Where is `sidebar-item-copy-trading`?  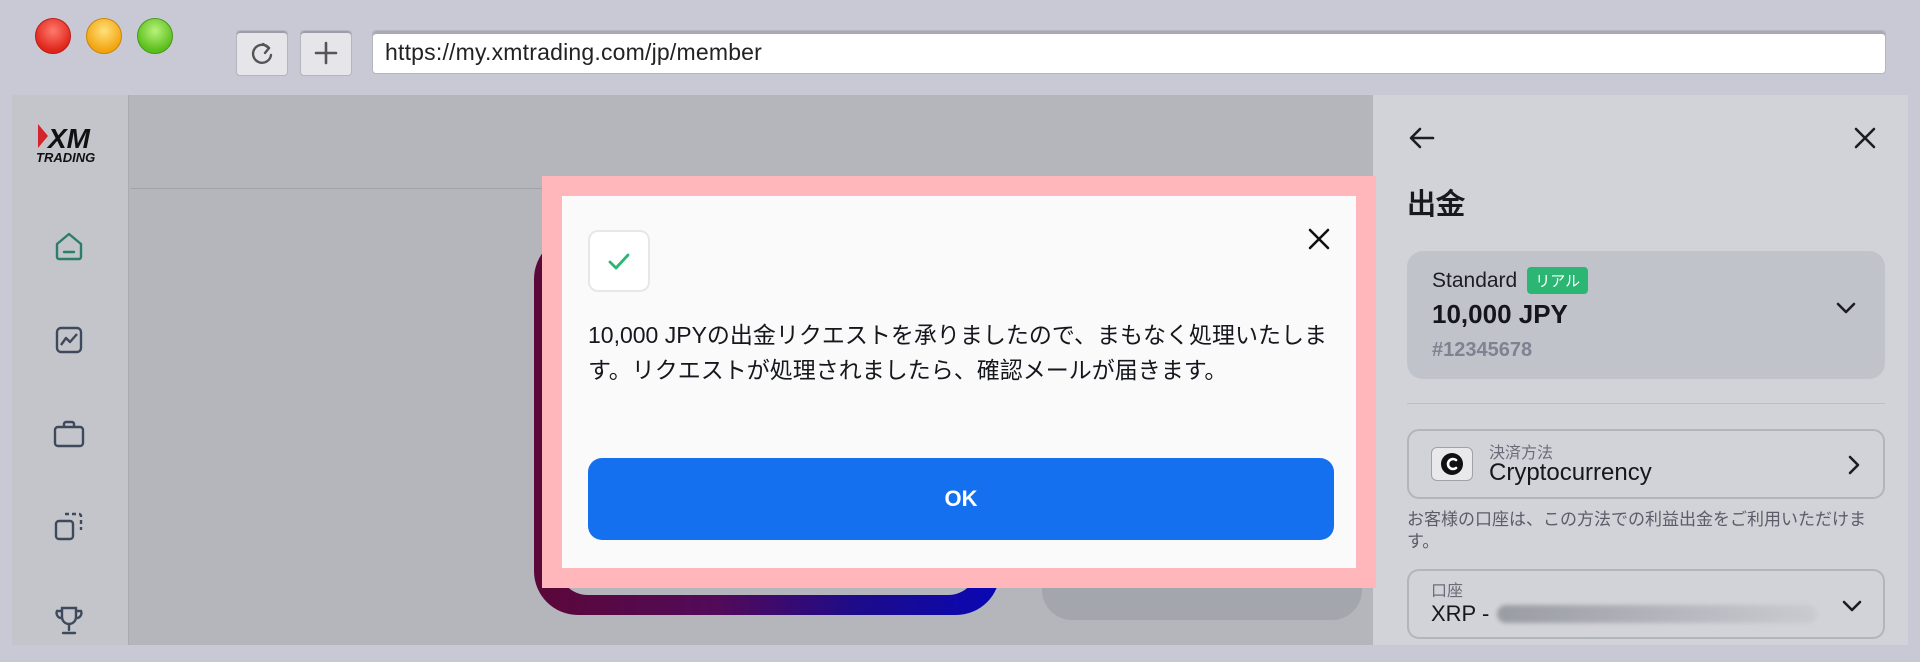 sidebar-item-copy-trading is located at coordinates (69, 526).